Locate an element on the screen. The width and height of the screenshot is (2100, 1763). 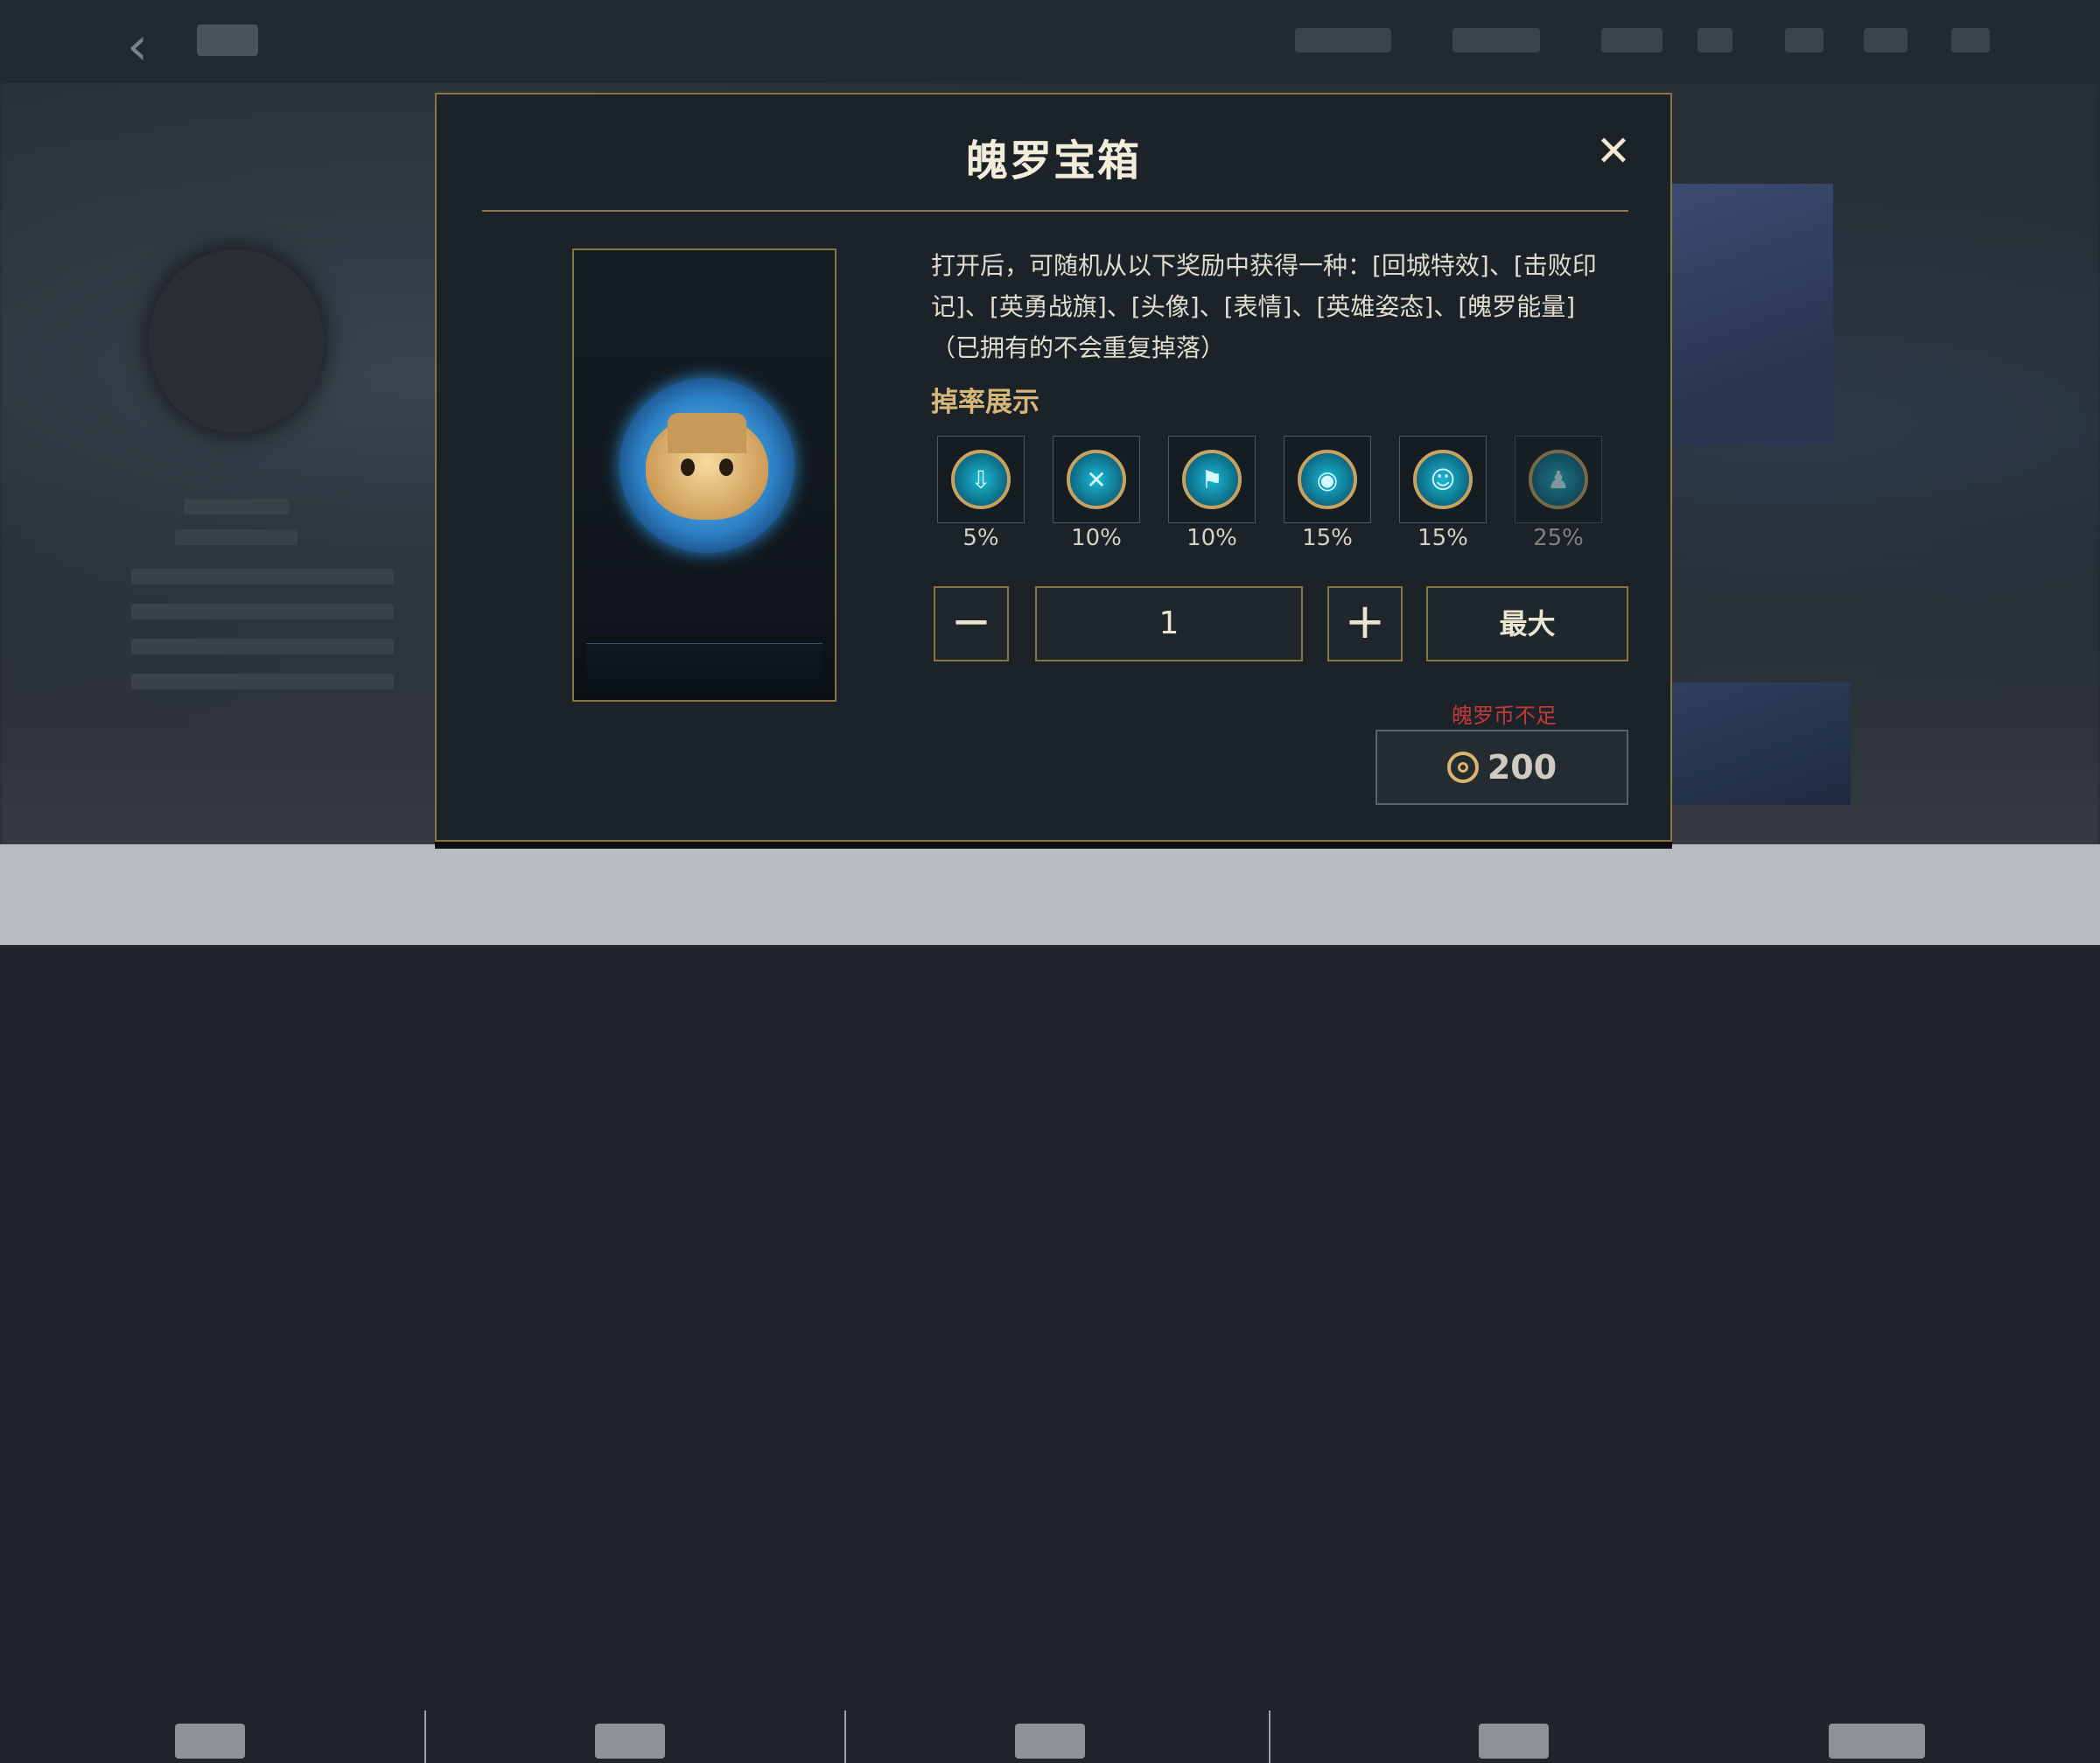
close-icon: ✕ is located at coordinates (1613, 152).